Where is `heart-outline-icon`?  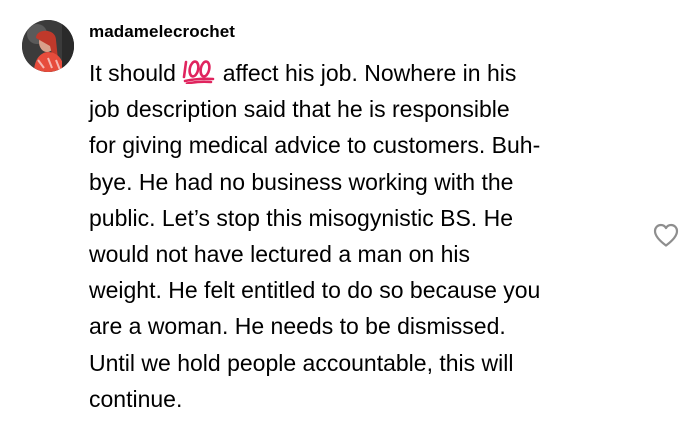 heart-outline-icon is located at coordinates (666, 235).